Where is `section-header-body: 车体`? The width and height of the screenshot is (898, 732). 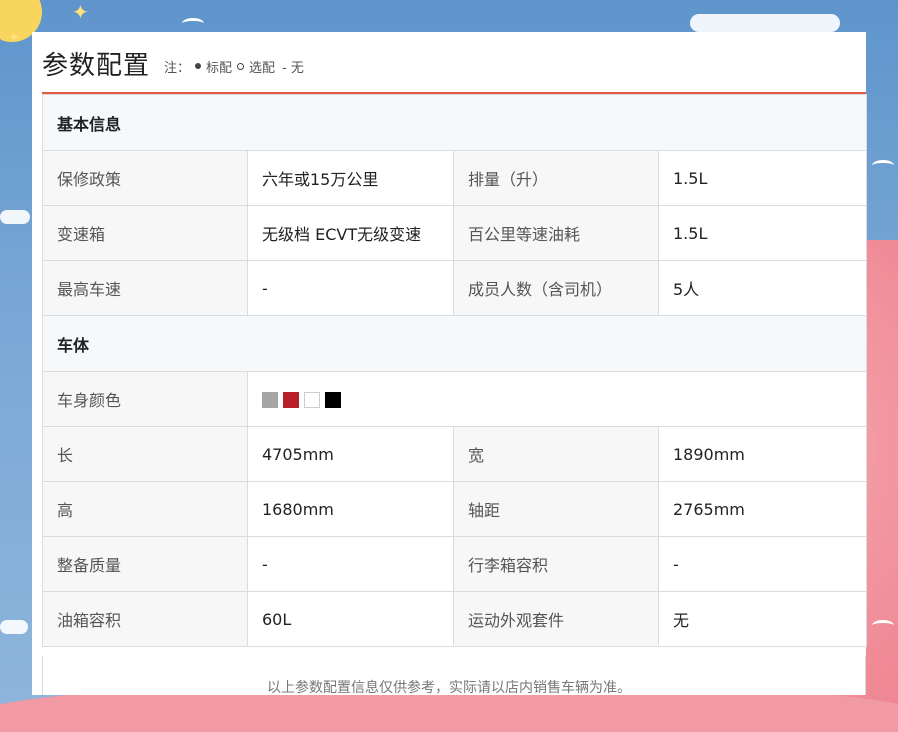 section-header-body: 车体 is located at coordinates (454, 343).